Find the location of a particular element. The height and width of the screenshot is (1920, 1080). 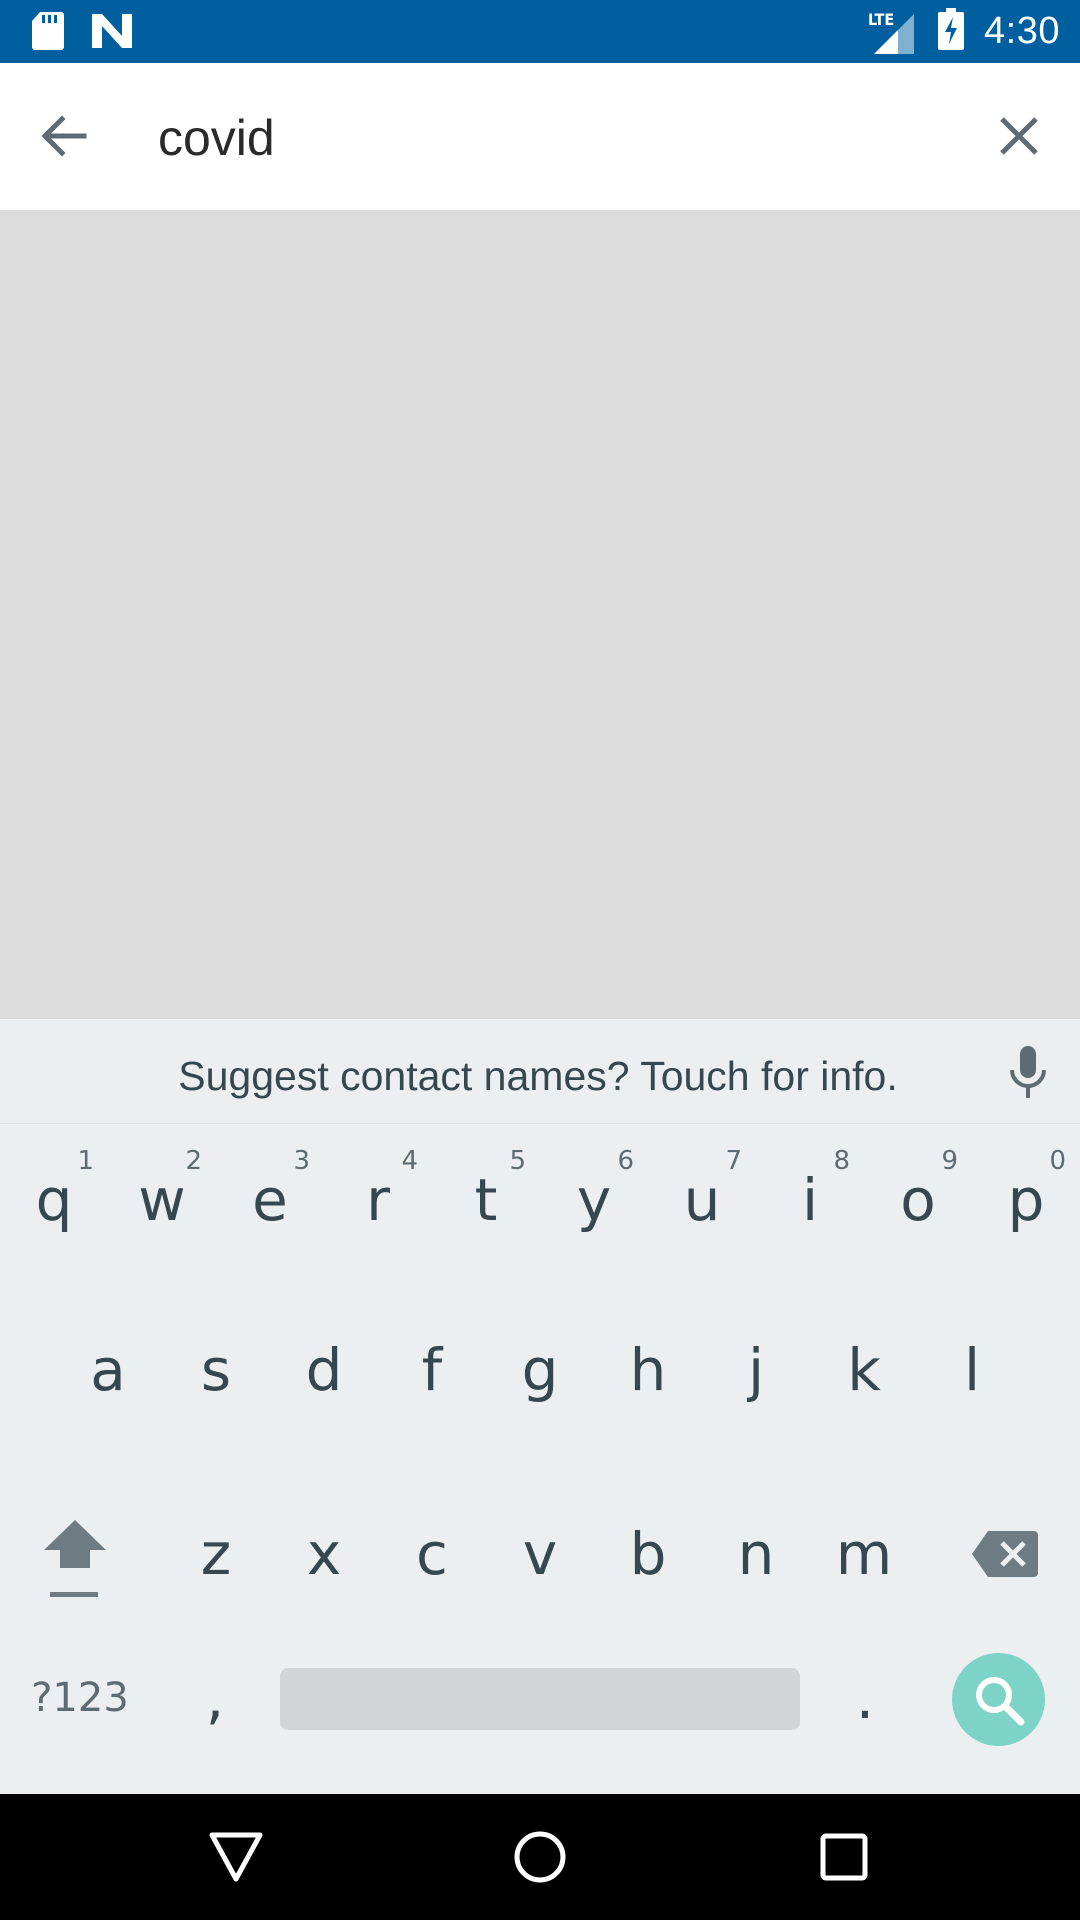

status-right-icons: LTE 4:30 is located at coordinates (964, 31).